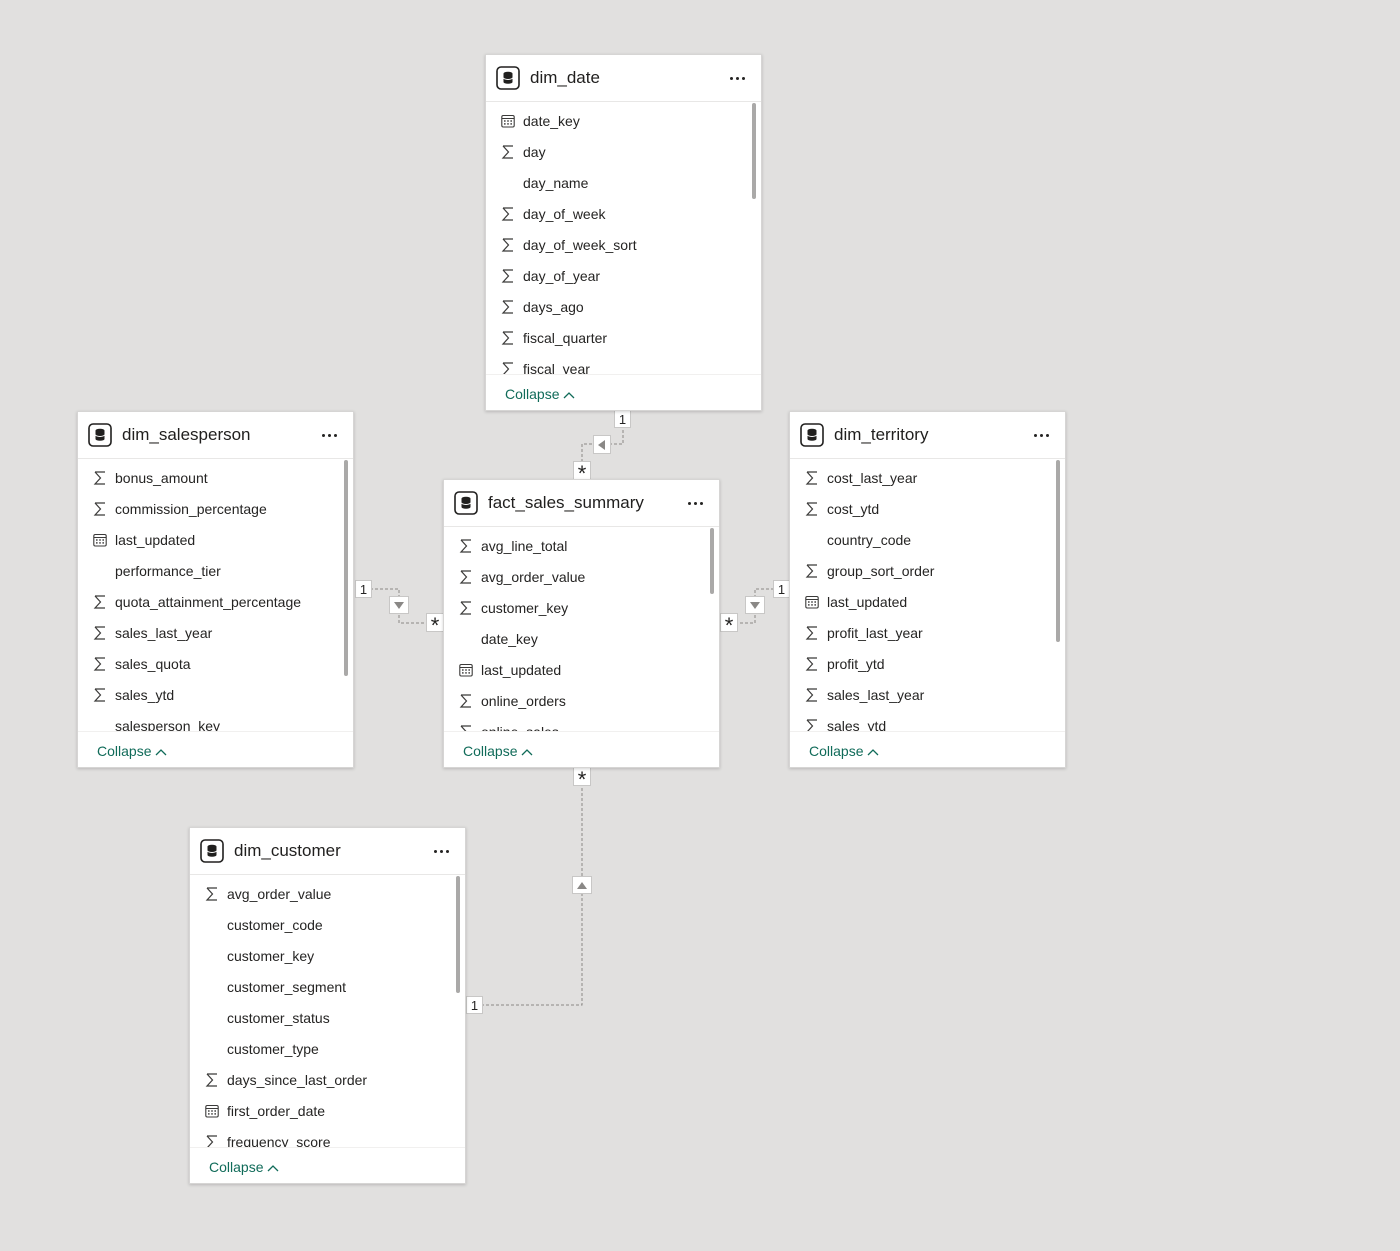  Describe the element at coordinates (209, 602) in the screenshot. I see `field-row: quota_attainment_percentage` at that location.